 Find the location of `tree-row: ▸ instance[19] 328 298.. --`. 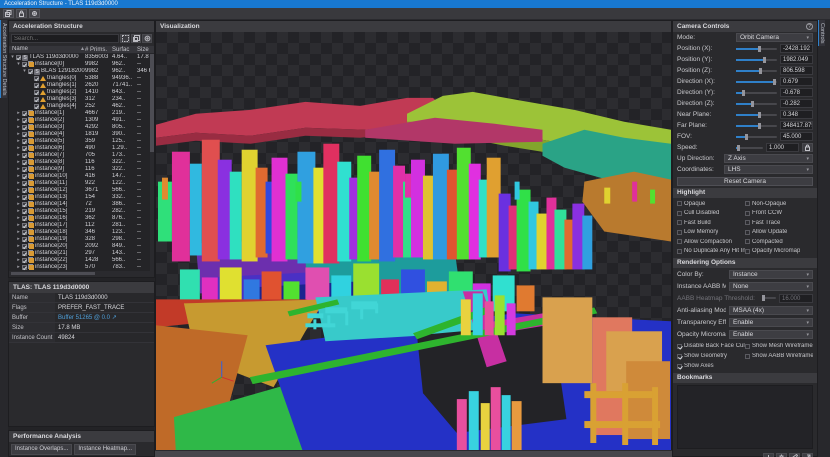

tree-row: ▸ instance[19] 328 298.. -- is located at coordinates (81, 239).